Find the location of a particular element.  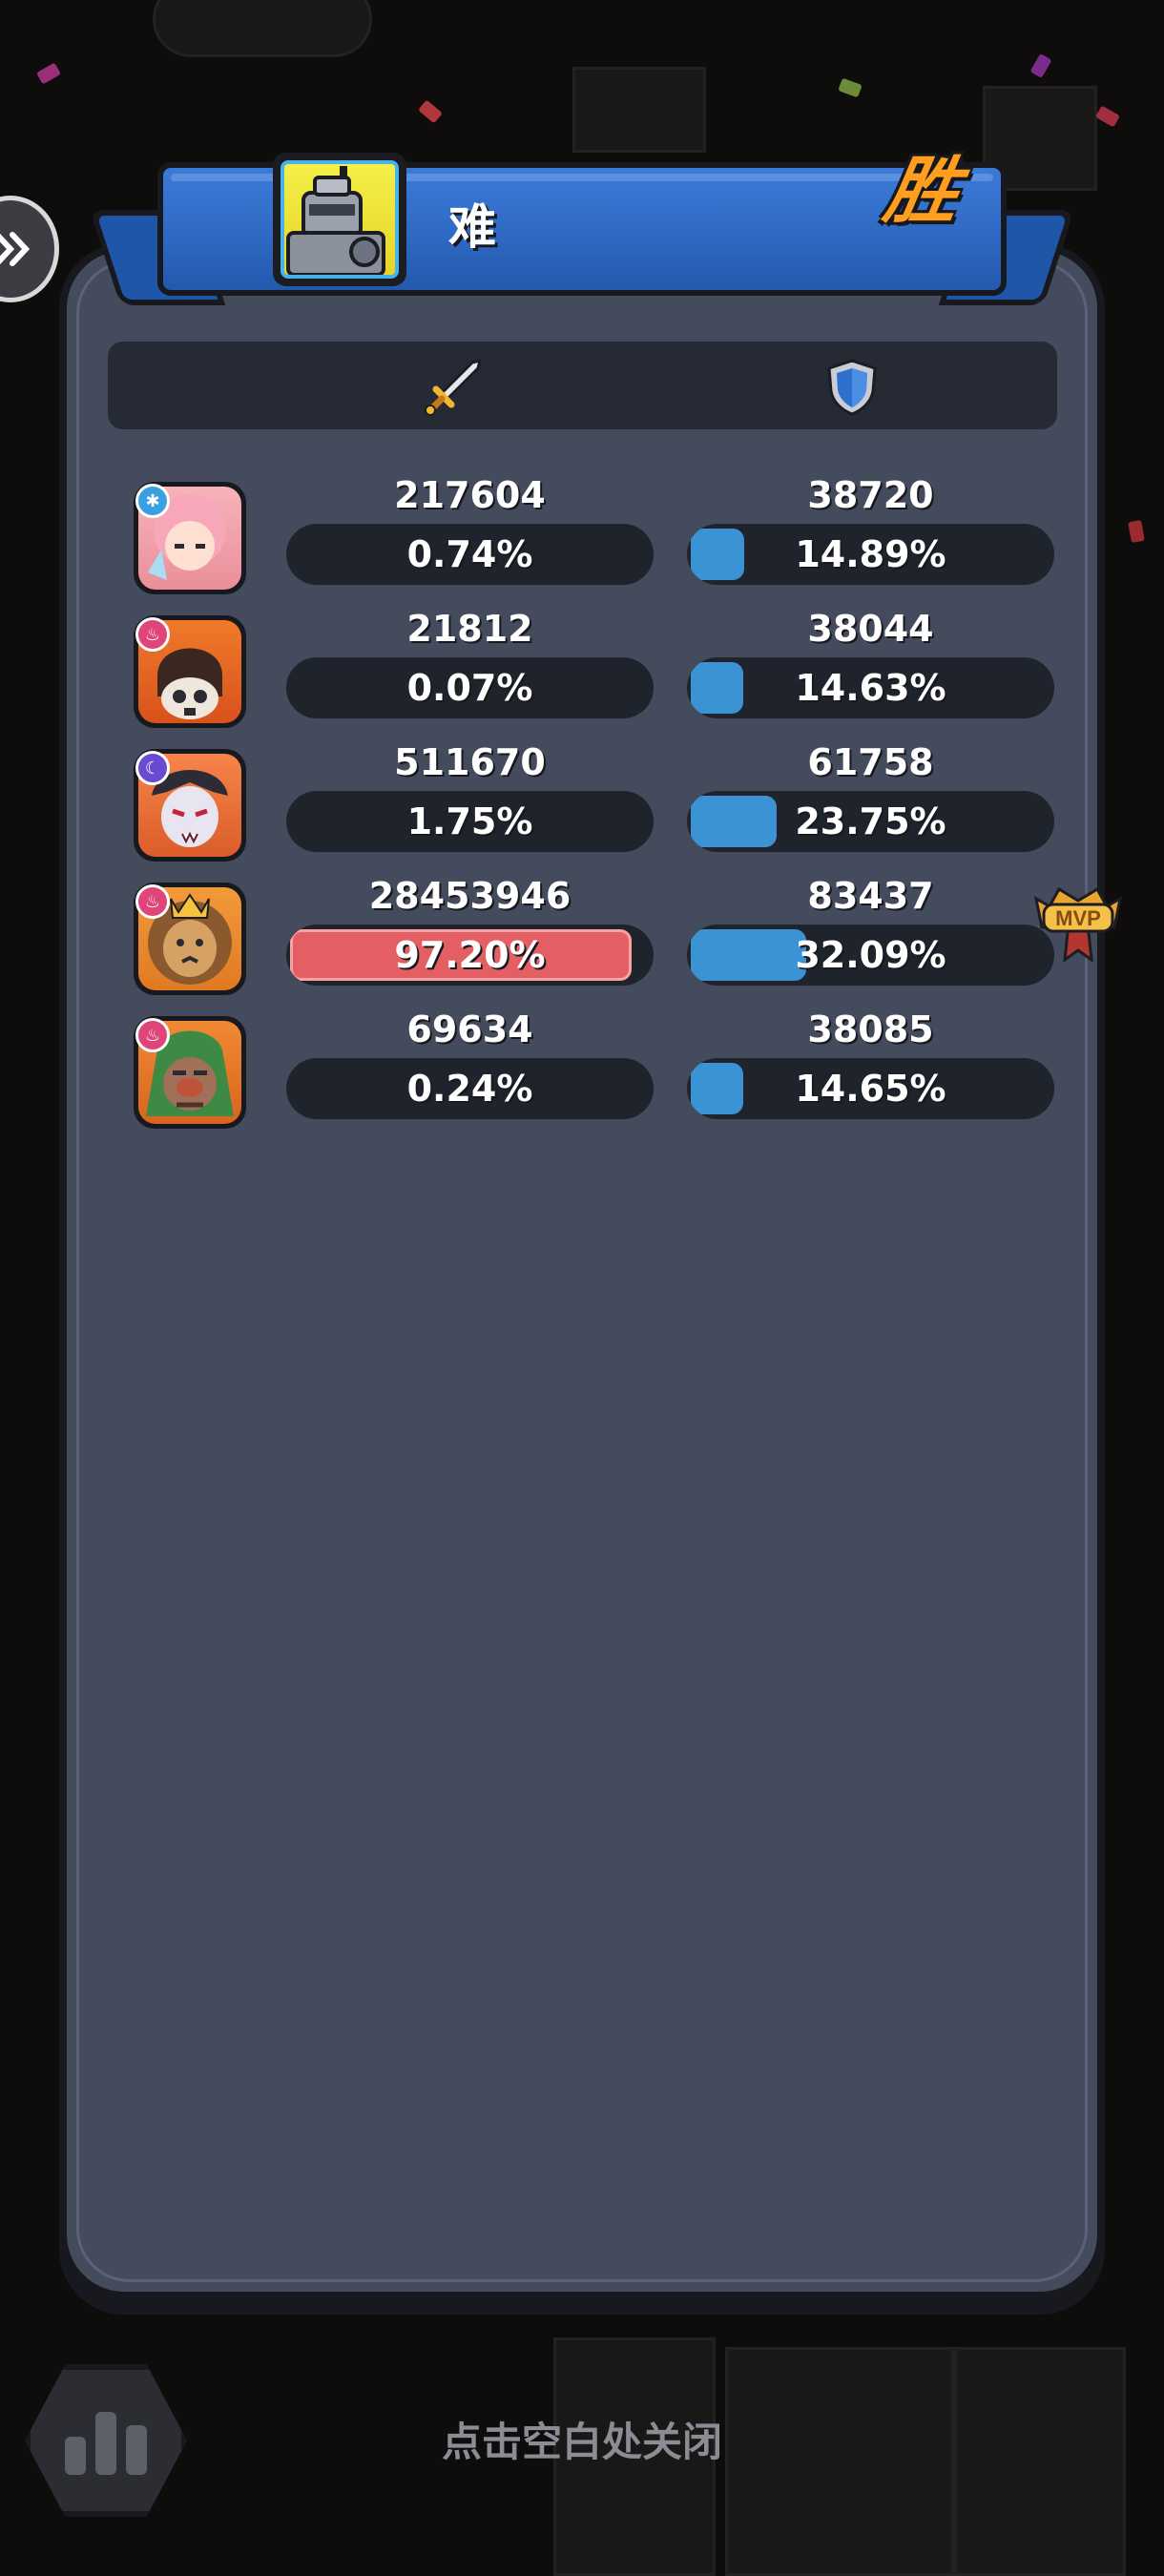

defense-share-bar: 14.89% is located at coordinates (870, 554).